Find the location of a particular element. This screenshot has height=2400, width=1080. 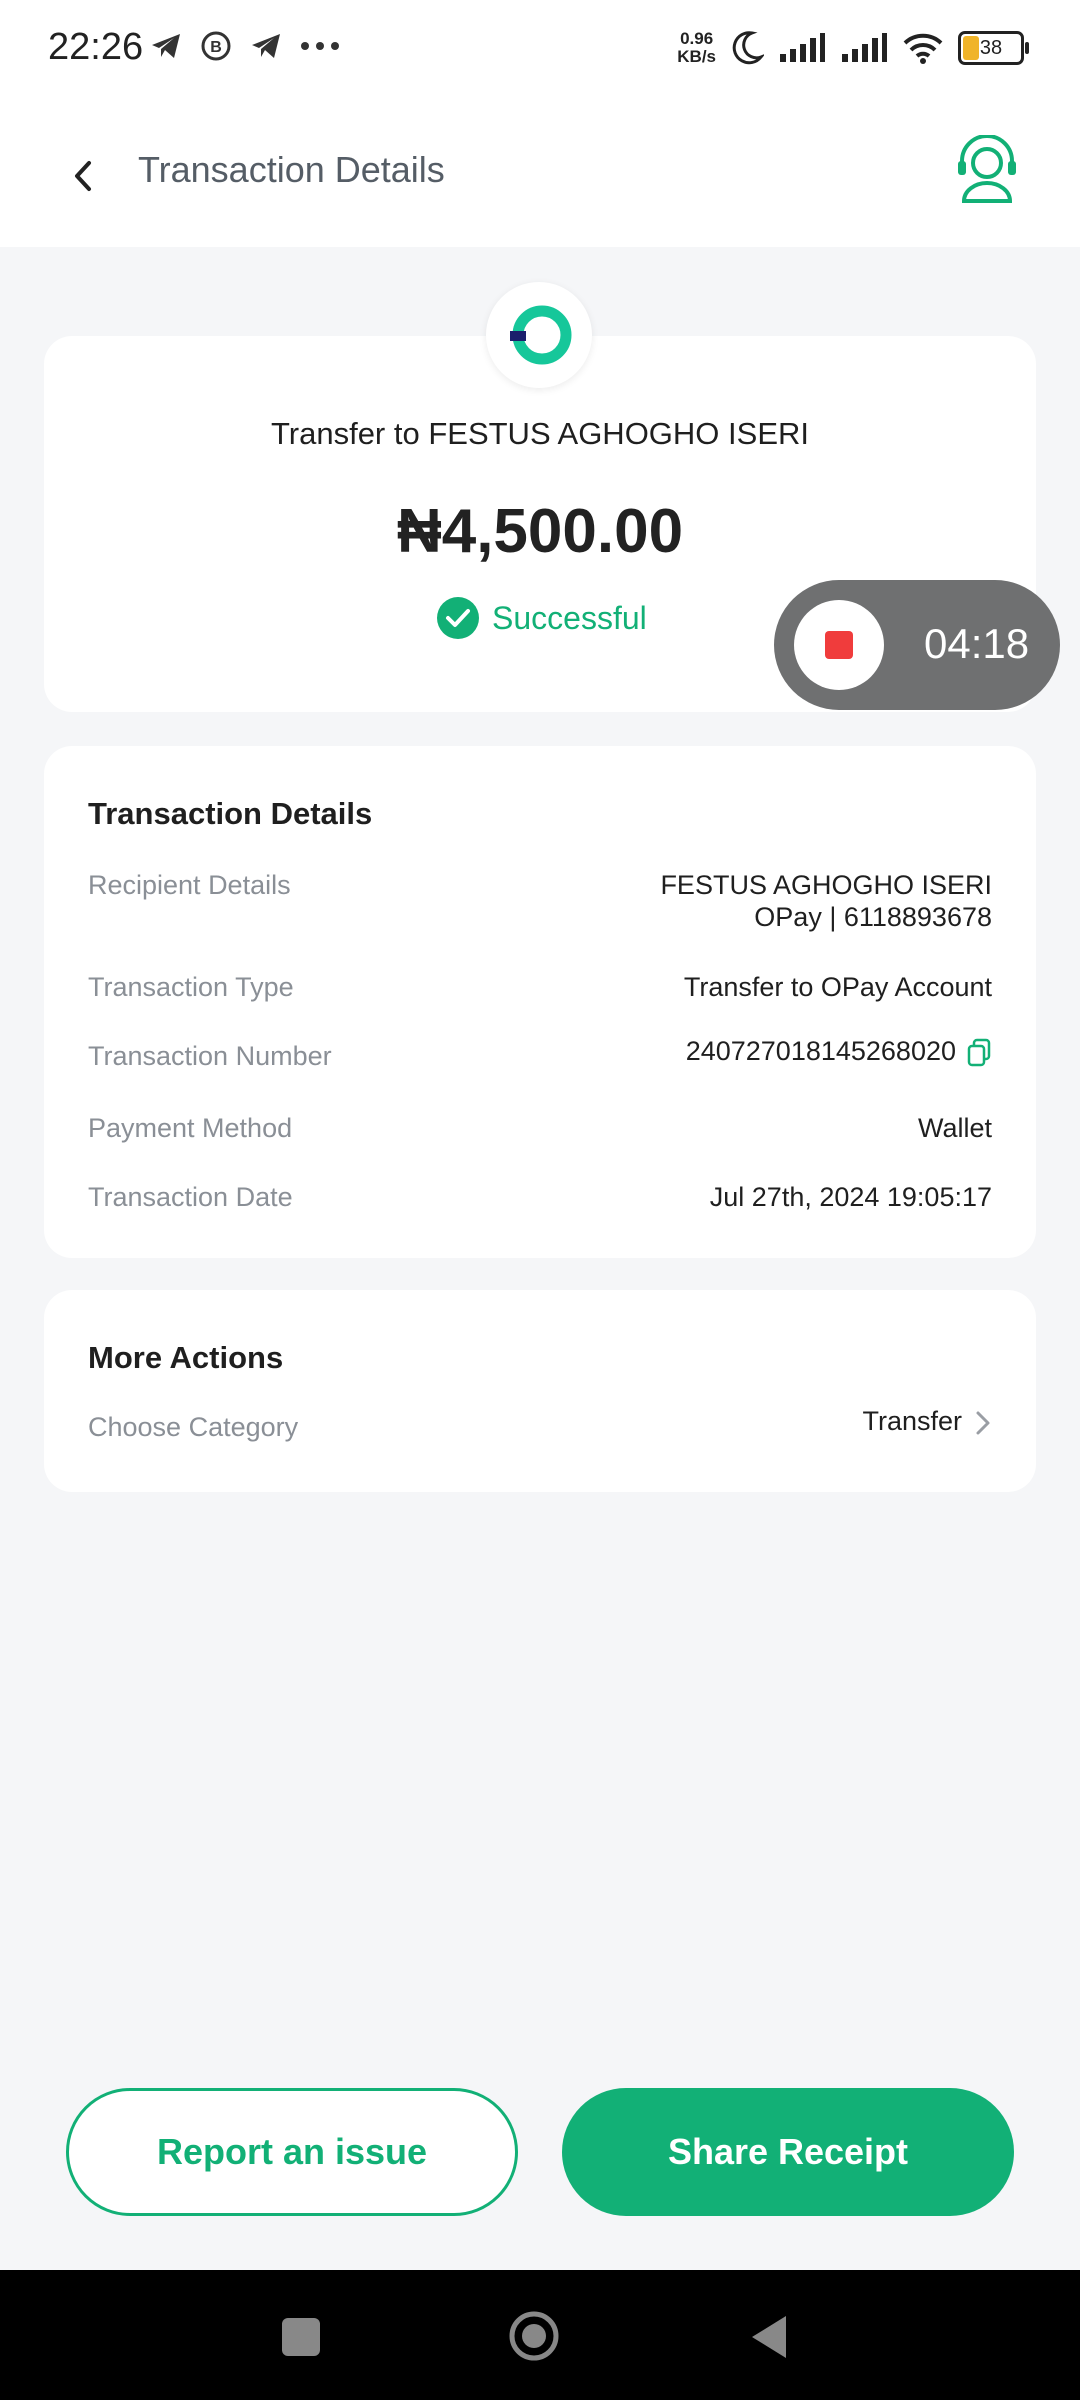

battery-icon: 38 is located at coordinates (993, 48).